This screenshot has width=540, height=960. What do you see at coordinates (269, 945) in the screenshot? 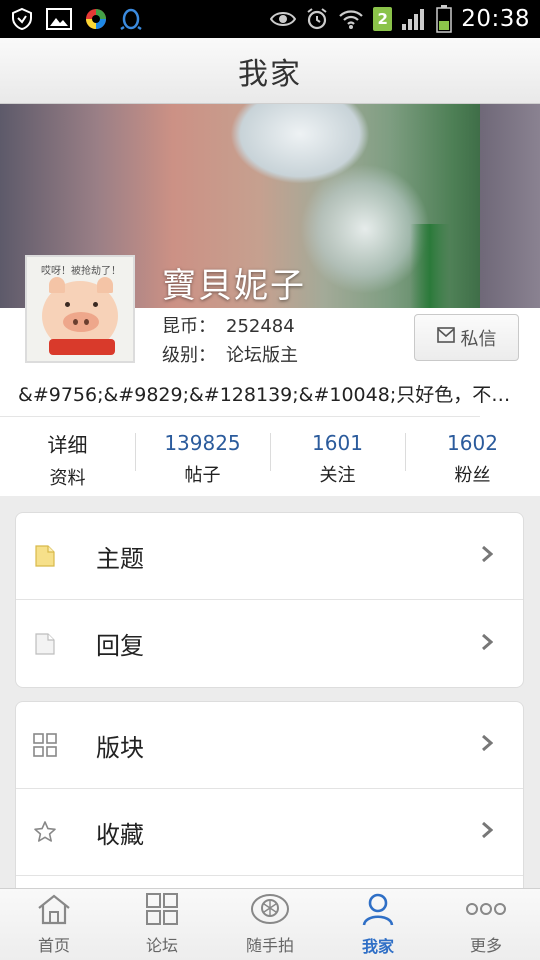
I see `nav-snapshot-label: 随手拍` at bounding box center [269, 945].